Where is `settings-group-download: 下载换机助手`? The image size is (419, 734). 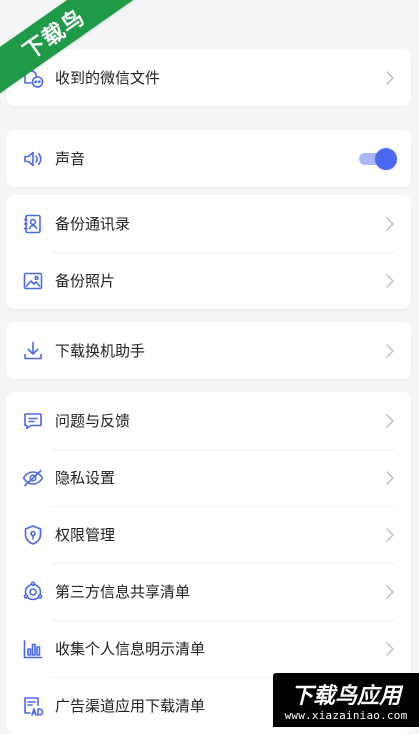
settings-group-download: 下载换机助手 is located at coordinates (208, 350).